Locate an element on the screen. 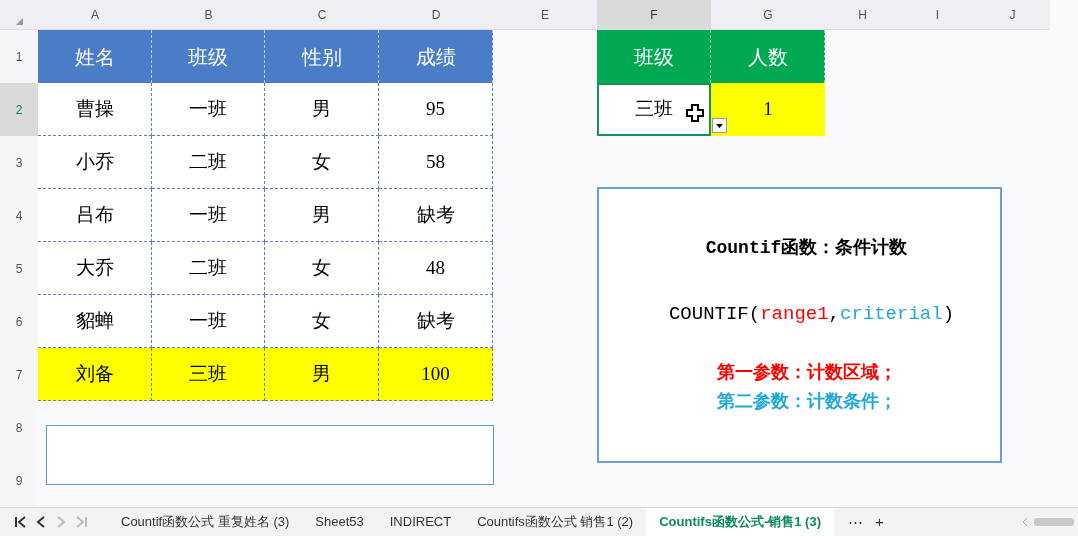 Image resolution: width=1078 pixels, height=536 pixels. table-header-cell: 人数 is located at coordinates (768, 56).